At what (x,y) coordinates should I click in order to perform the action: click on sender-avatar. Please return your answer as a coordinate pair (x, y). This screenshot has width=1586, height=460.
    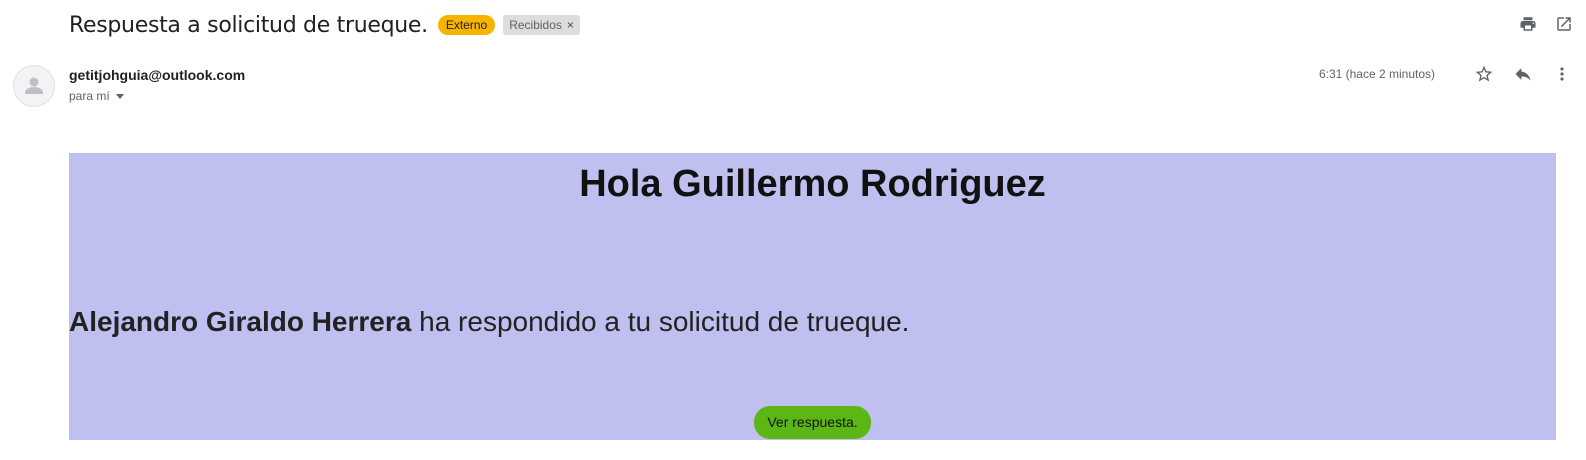
    Looking at the image, I should click on (34, 86).